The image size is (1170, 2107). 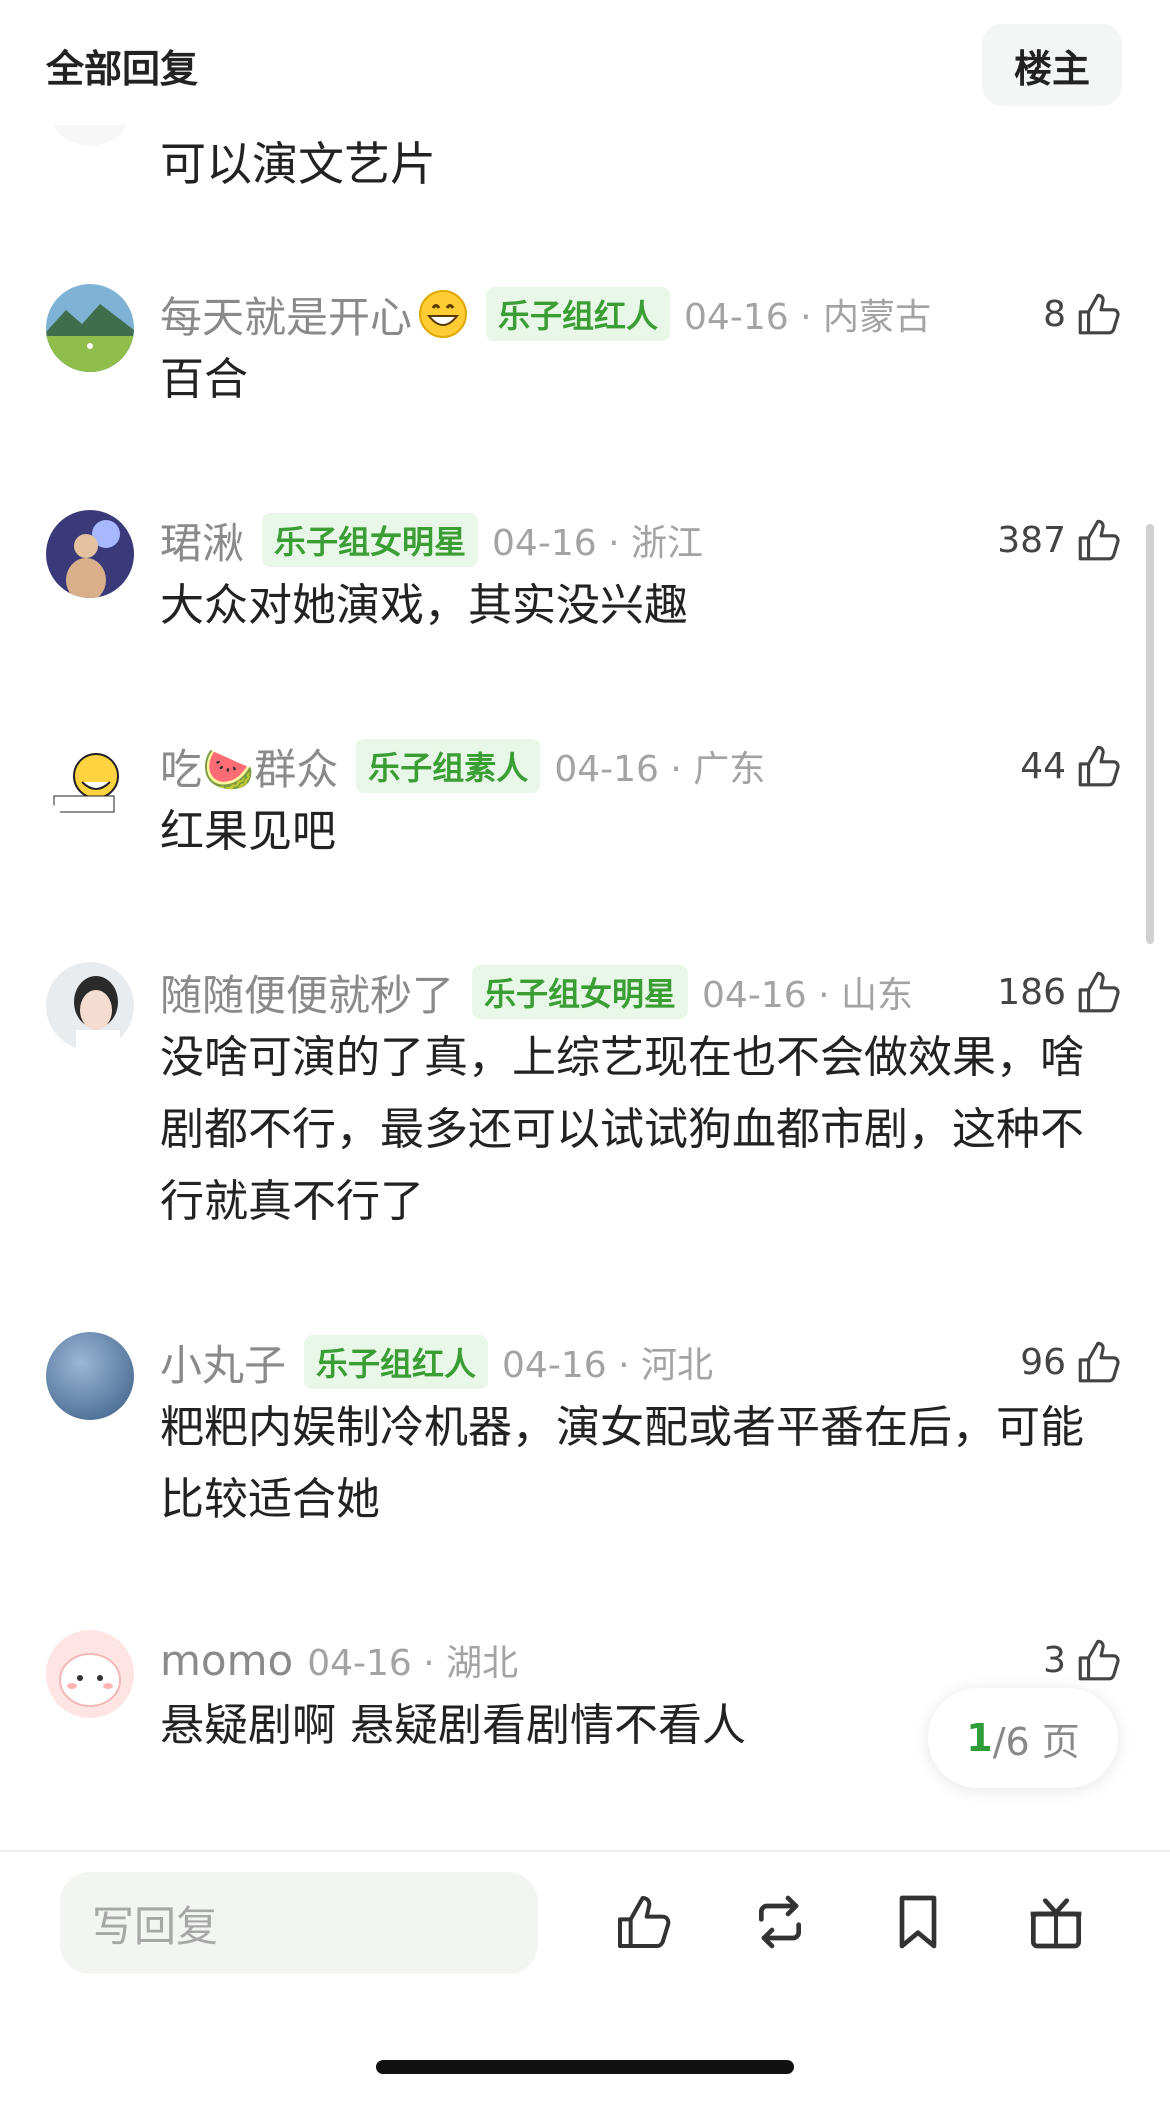 I want to click on comment-text: 粑粑内娱制冷机器，演女配或者平番在后，可能比较适合她, so click(x=622, y=1463).